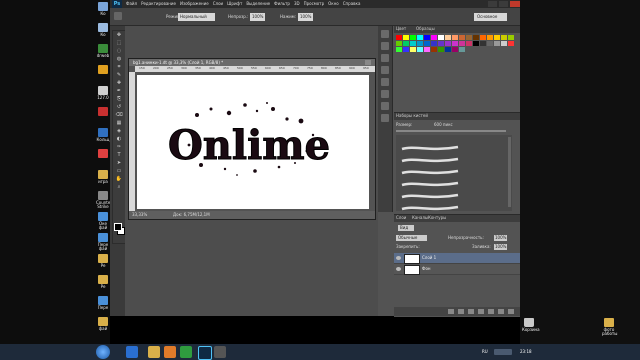  Describe the element at coordinates (119, 75) in the screenshot. I see `eyedropper-tool-icon: ✎` at that location.